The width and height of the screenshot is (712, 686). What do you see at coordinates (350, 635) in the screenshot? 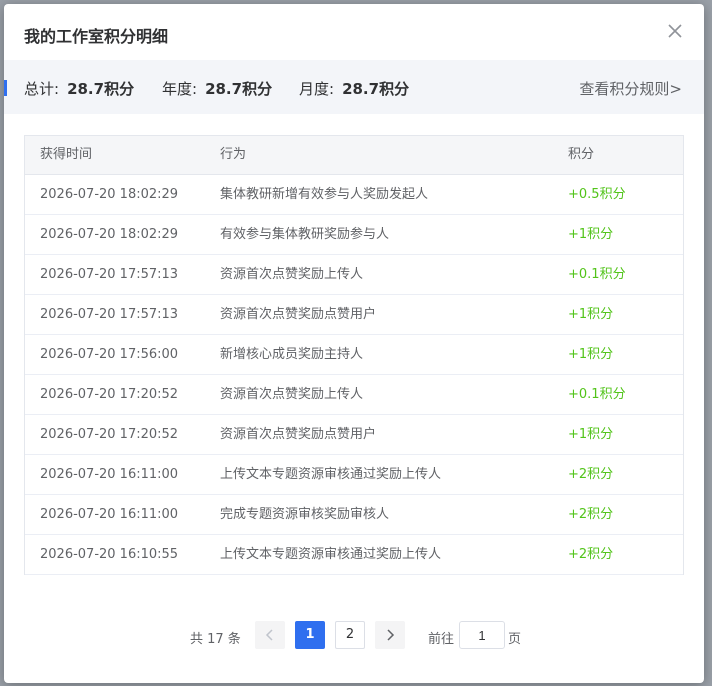
I see `page-button-2: 2` at bounding box center [350, 635].